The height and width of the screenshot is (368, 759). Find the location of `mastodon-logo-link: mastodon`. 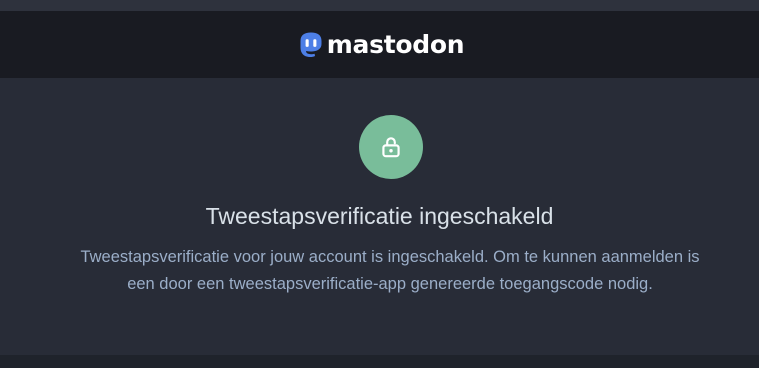

mastodon-logo-link: mastodon is located at coordinates (381, 44).